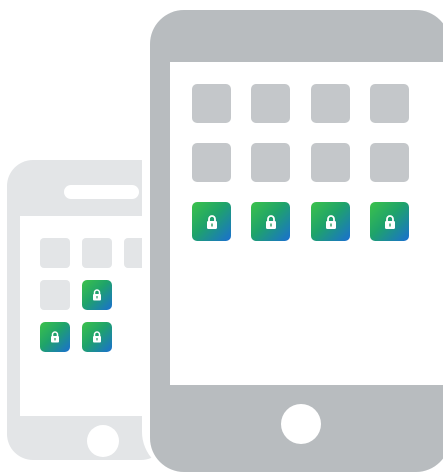 Image resolution: width=443 pixels, height=472 pixels. Describe the element at coordinates (301, 424) in the screenshot. I see `tablet-home-button` at that location.